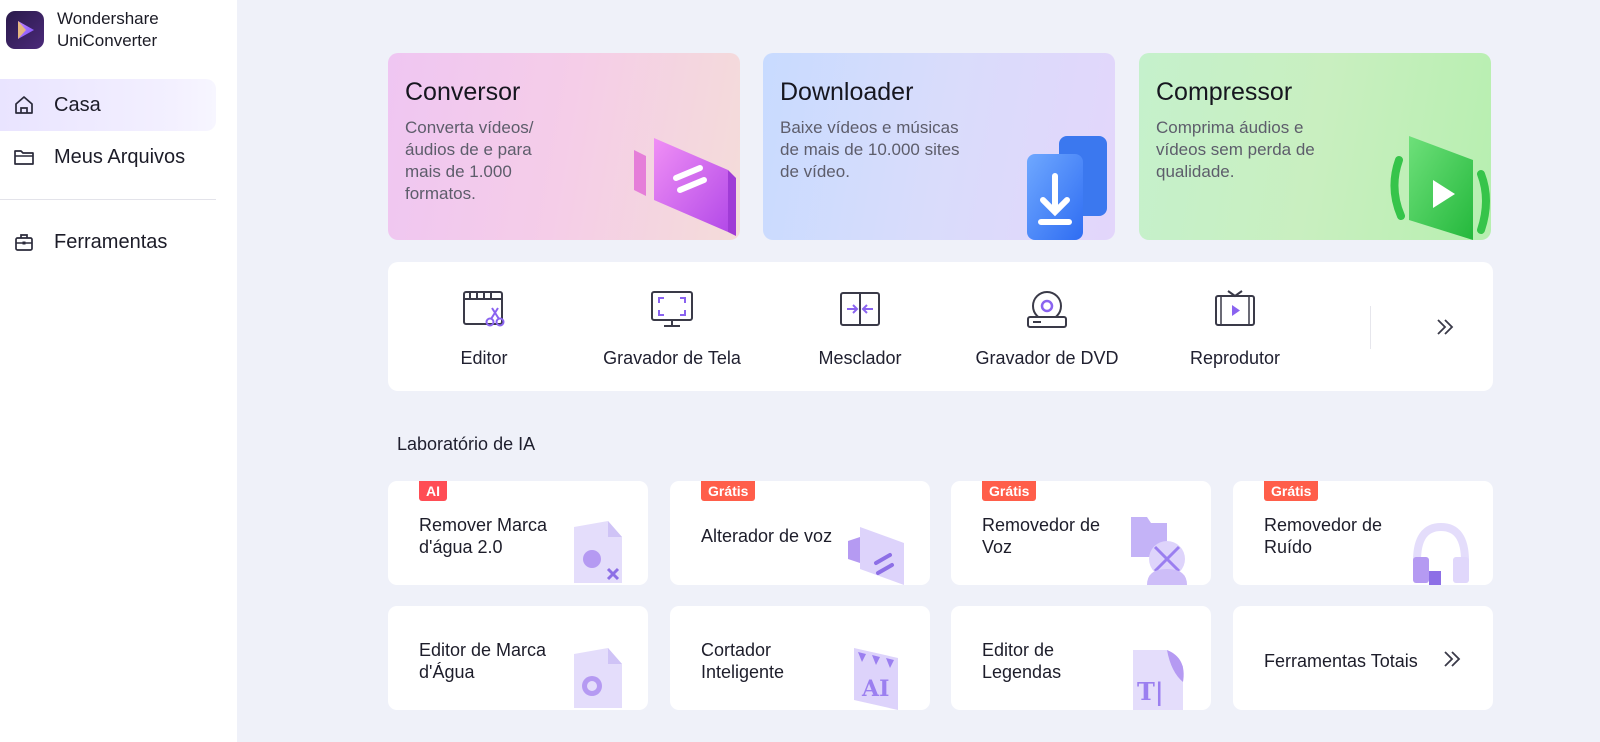 The image size is (1600, 742). What do you see at coordinates (25, 30) in the screenshot?
I see `app-logo-icon` at bounding box center [25, 30].